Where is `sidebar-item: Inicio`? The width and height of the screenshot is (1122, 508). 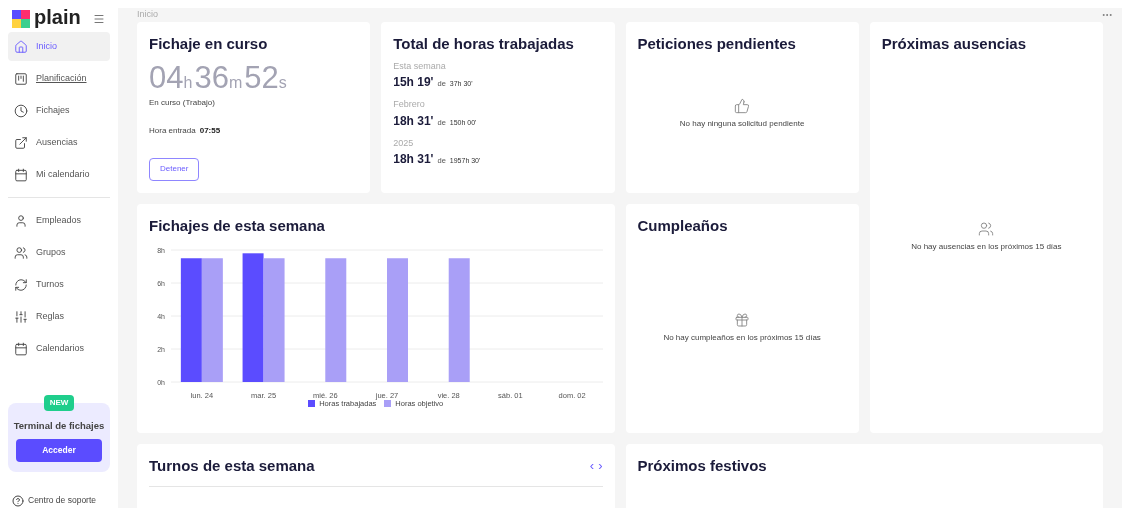
sidebar-item: Inicio is located at coordinates (59, 46).